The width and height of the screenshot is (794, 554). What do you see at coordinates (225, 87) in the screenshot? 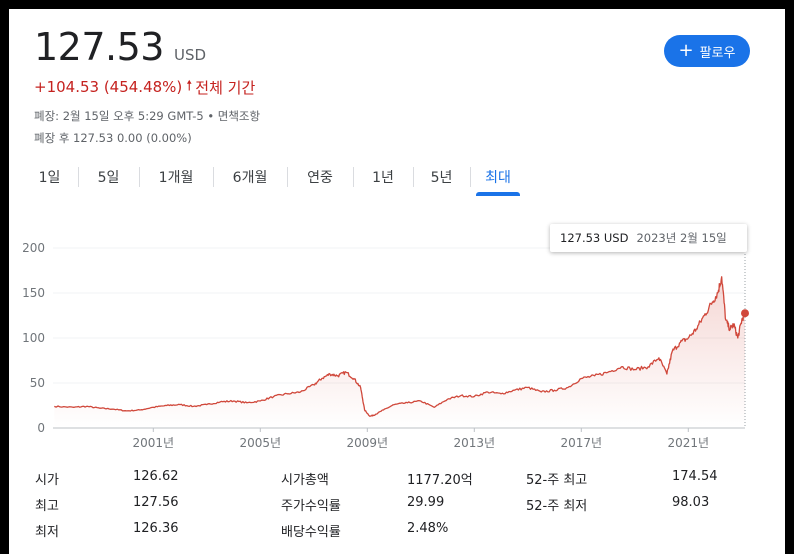
I see `change-period: 전체 기간` at bounding box center [225, 87].